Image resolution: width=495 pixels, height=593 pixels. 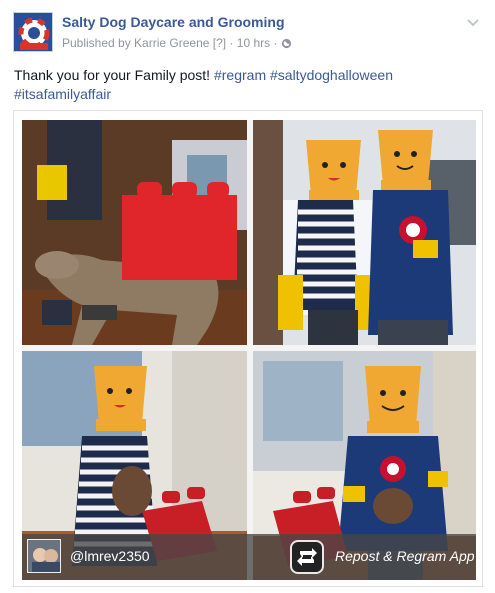 I want to click on regram-overlay: @lmrev2350 Repost & Regram App, so click(x=249, y=557).